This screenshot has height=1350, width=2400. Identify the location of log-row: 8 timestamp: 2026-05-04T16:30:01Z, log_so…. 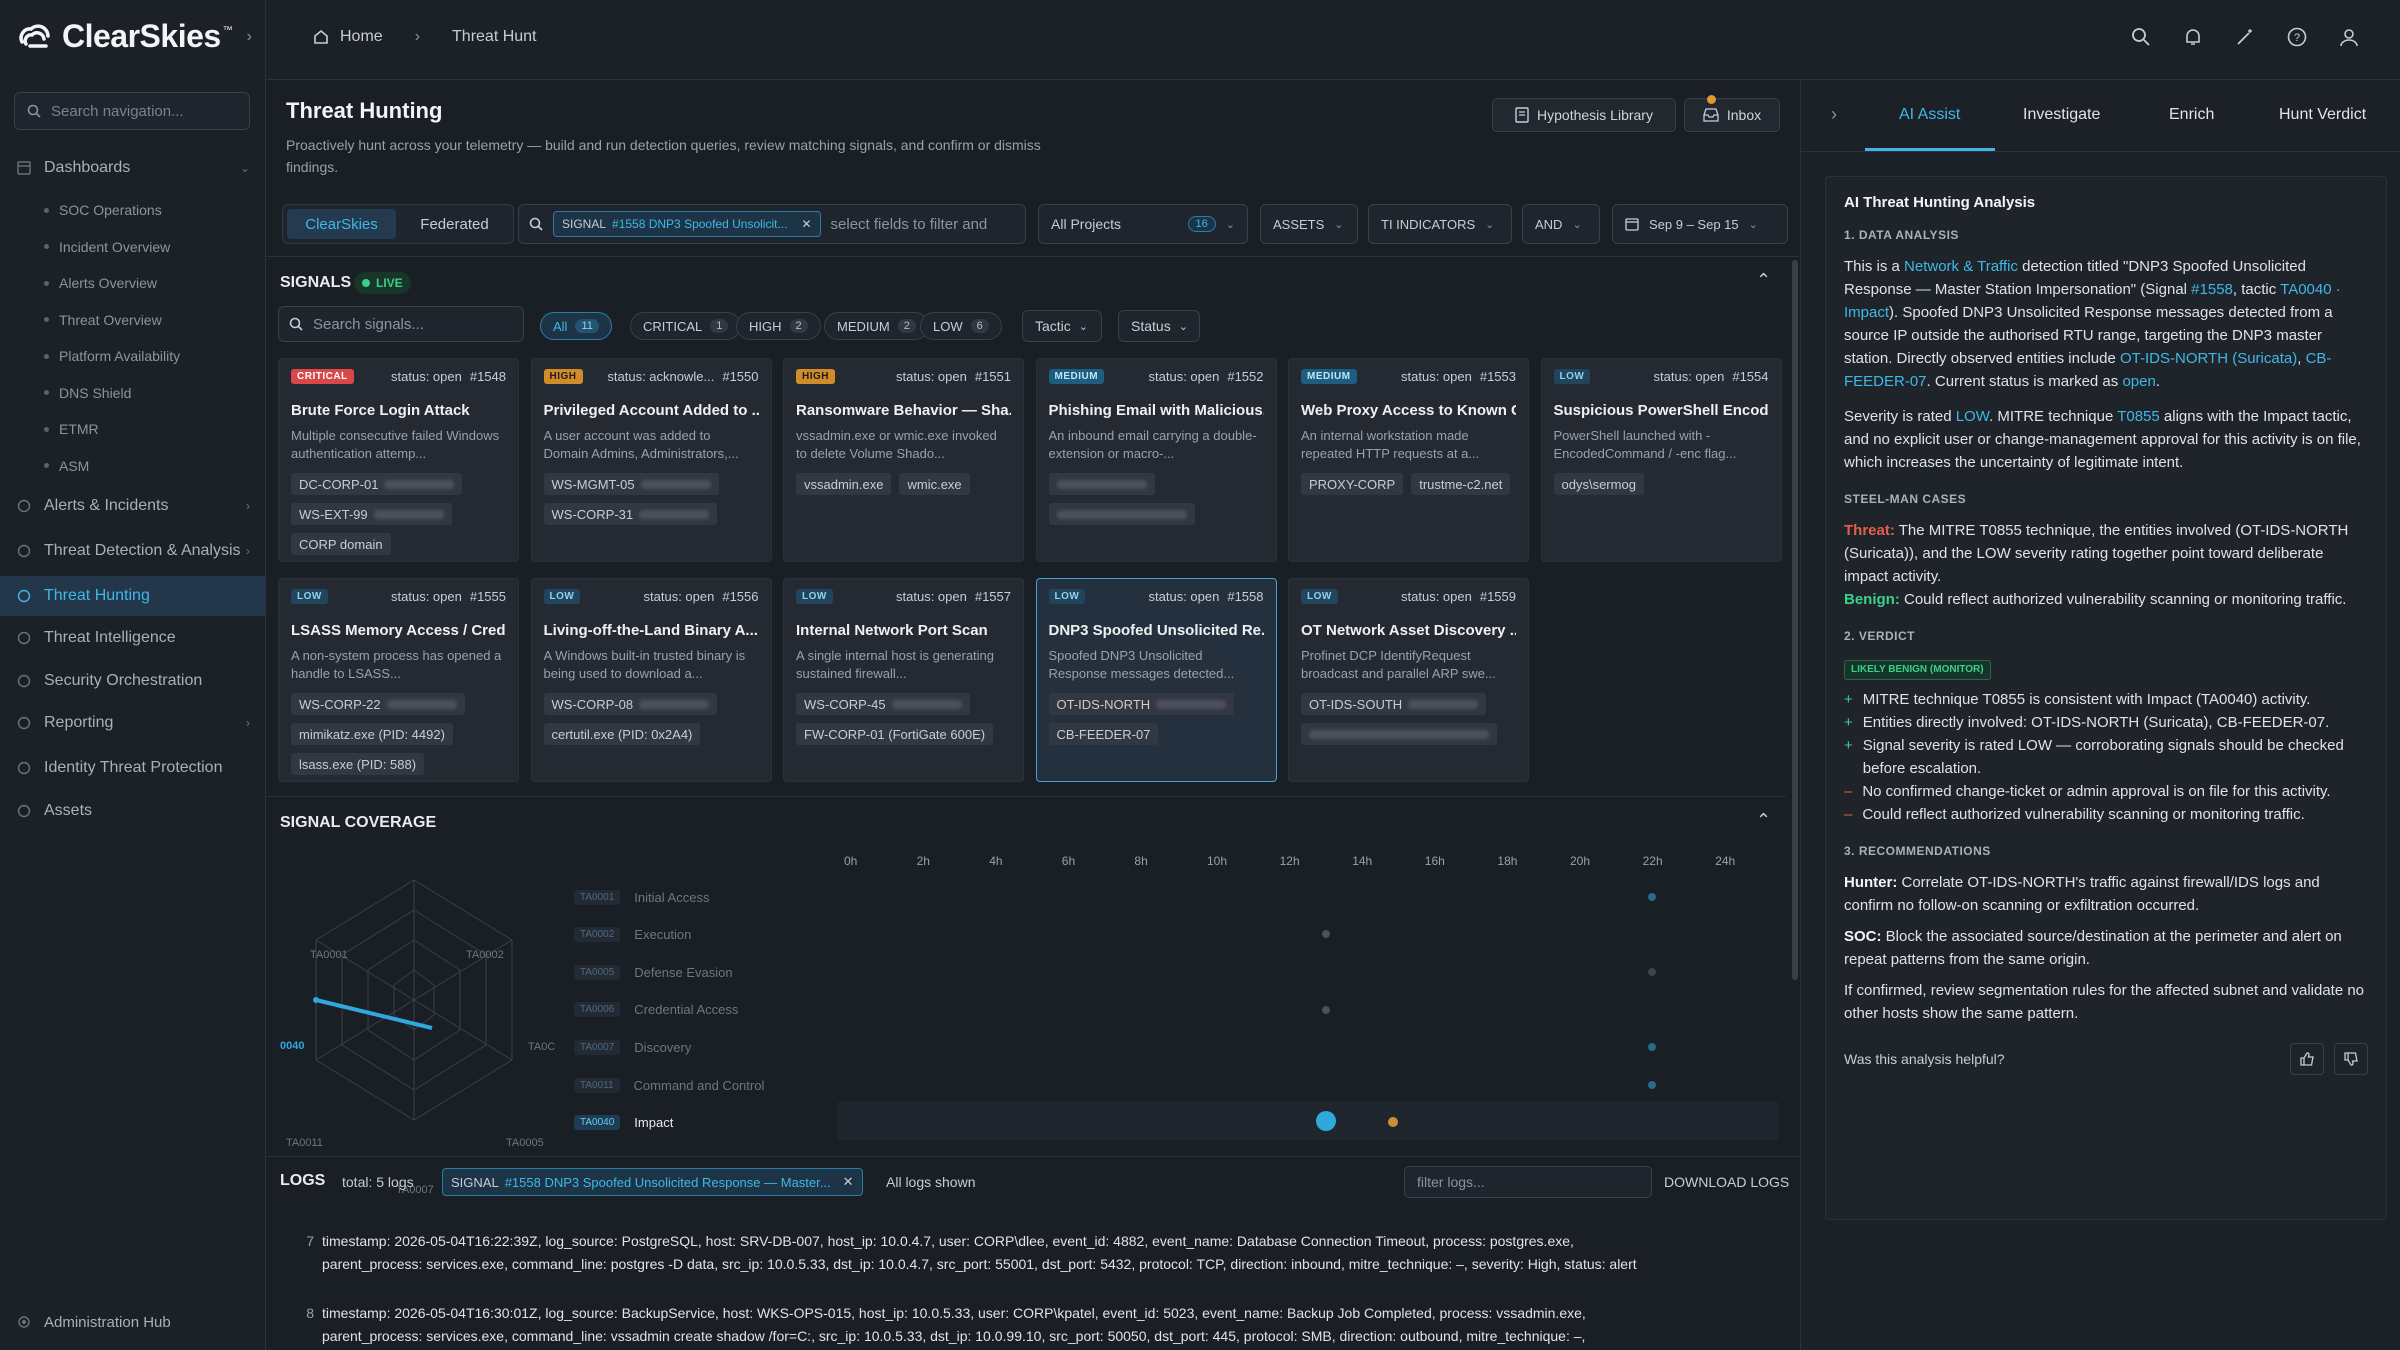
(1026, 1325).